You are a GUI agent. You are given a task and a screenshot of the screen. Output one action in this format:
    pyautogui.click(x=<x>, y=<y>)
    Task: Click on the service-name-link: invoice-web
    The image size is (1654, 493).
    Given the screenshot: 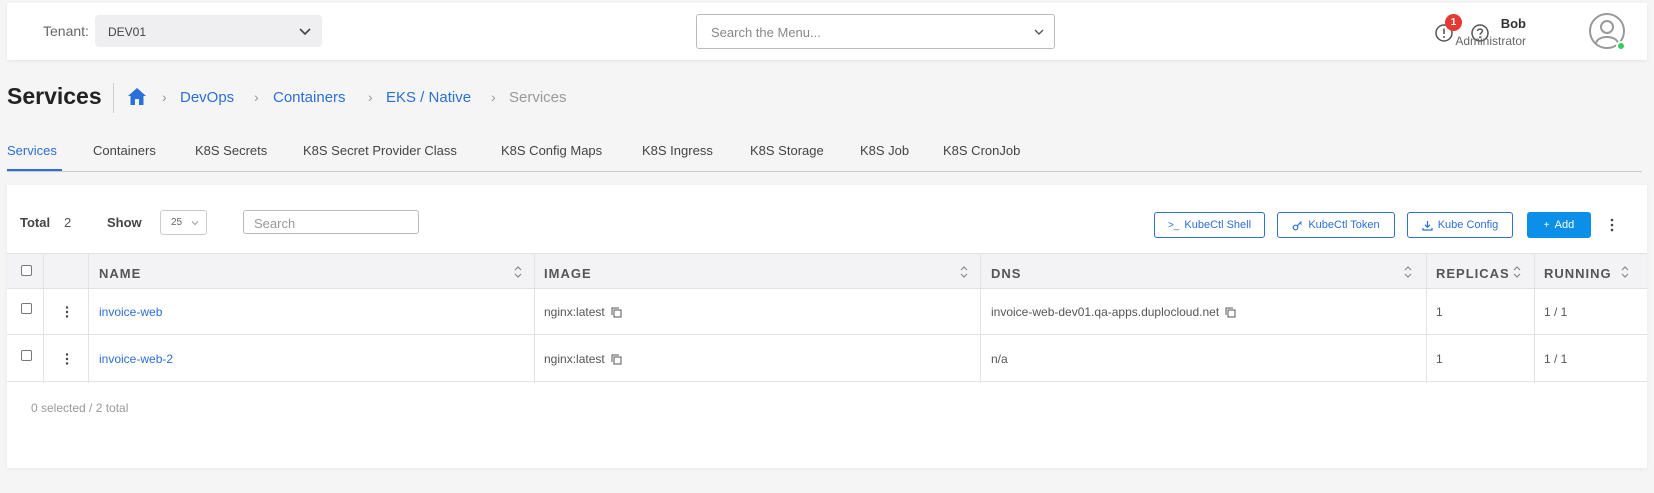 What is the action you would take?
    pyautogui.click(x=130, y=312)
    